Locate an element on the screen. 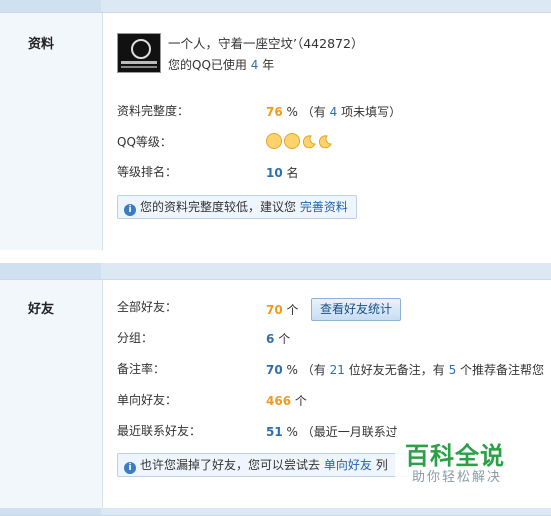 The image size is (551, 516). remark-label: 备注率： is located at coordinates (141, 369).